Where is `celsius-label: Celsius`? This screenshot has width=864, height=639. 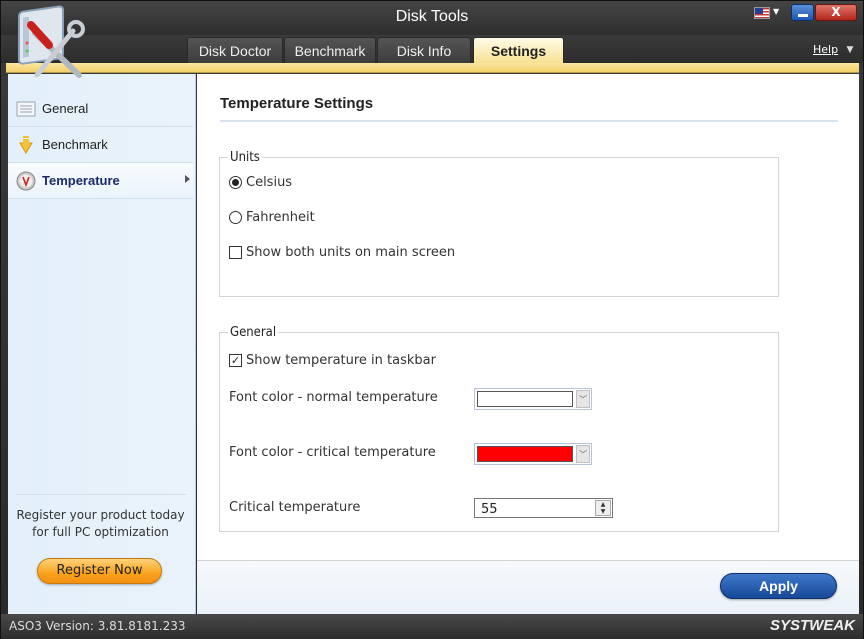 celsius-label: Celsius is located at coordinates (269, 182).